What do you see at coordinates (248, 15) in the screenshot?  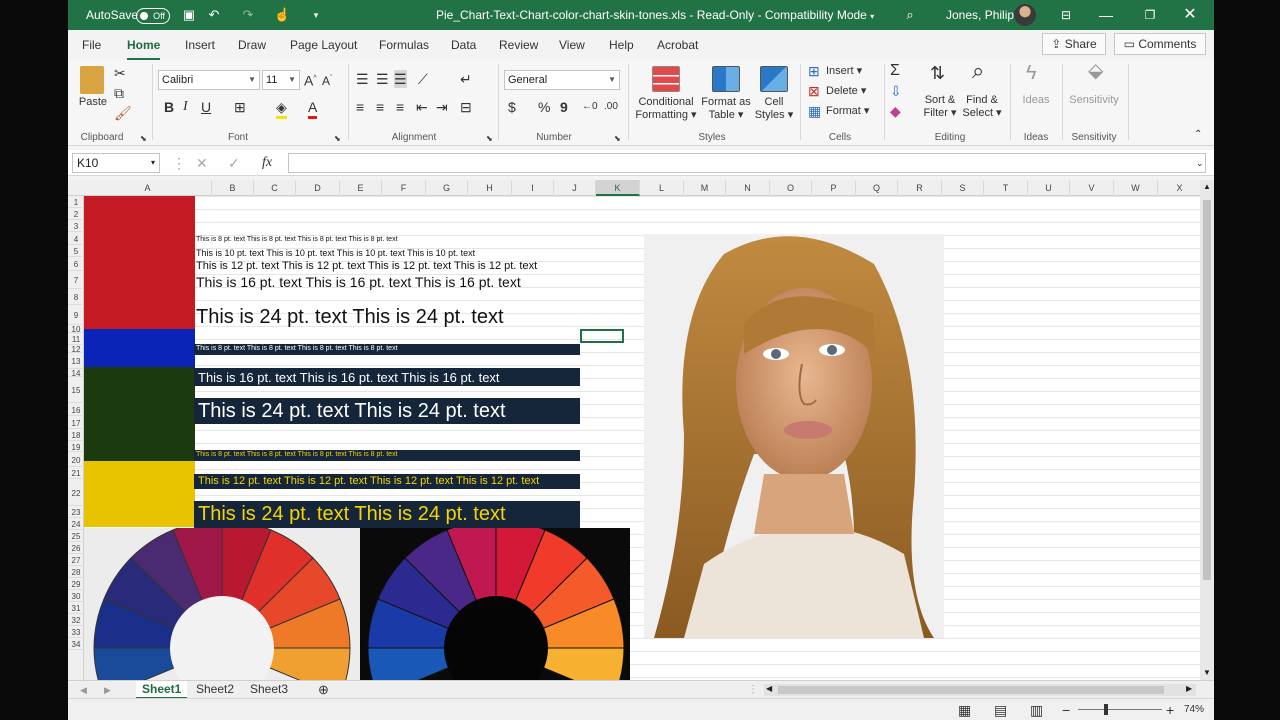 I see `redo-icon: ↷` at bounding box center [248, 15].